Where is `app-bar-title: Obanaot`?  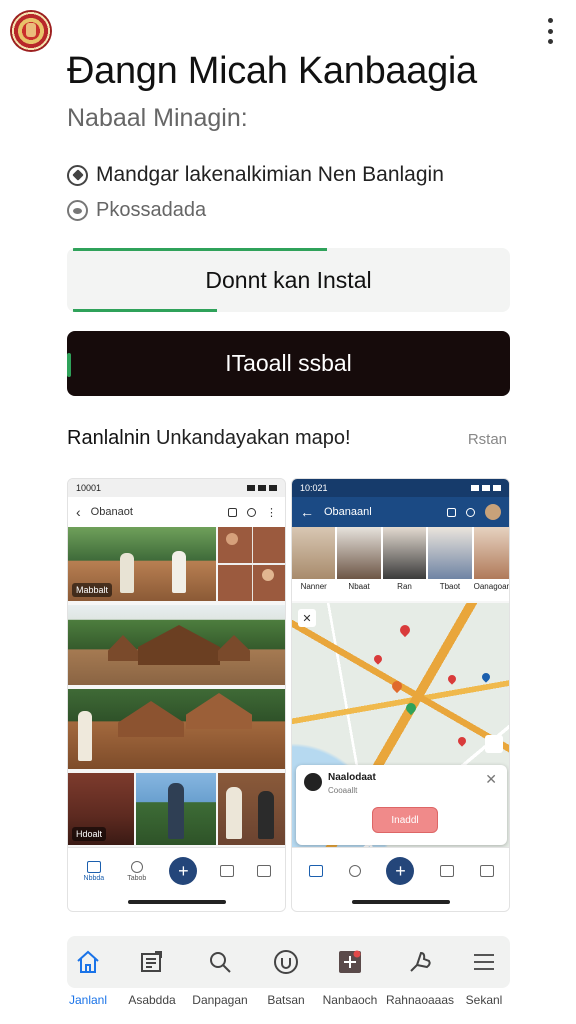
app-bar-title: Obanaot is located at coordinates (111, 512).